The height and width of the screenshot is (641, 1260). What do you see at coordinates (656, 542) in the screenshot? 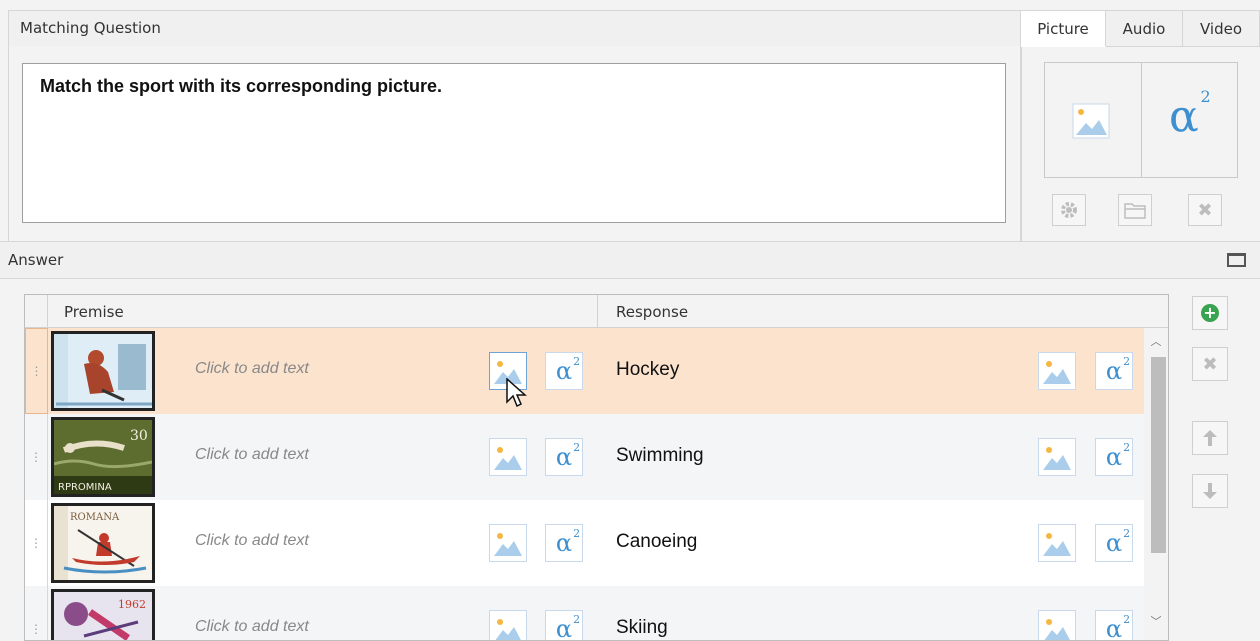
I see `response-text: Canoeing` at bounding box center [656, 542].